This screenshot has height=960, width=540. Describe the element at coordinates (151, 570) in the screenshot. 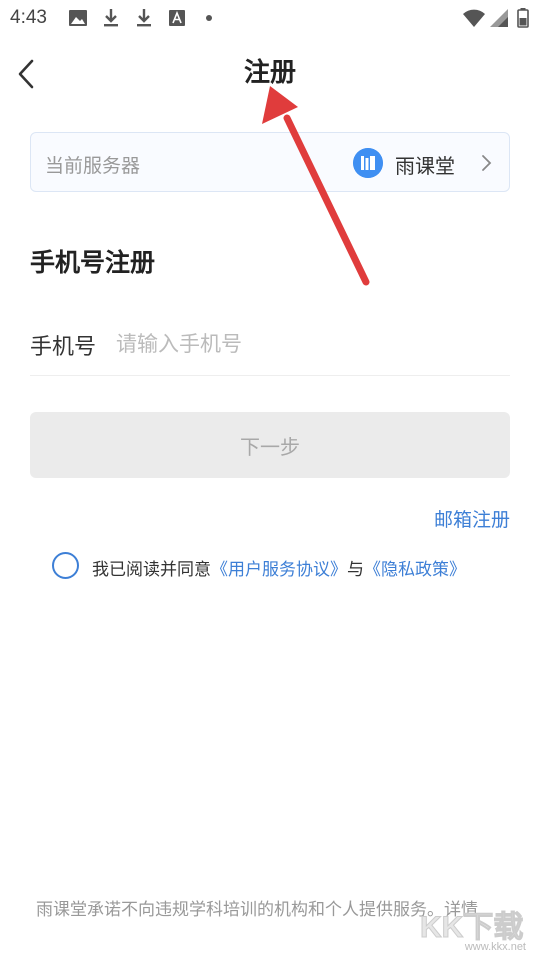

I see `agreement-prefix: 我已阅读并同意` at that location.